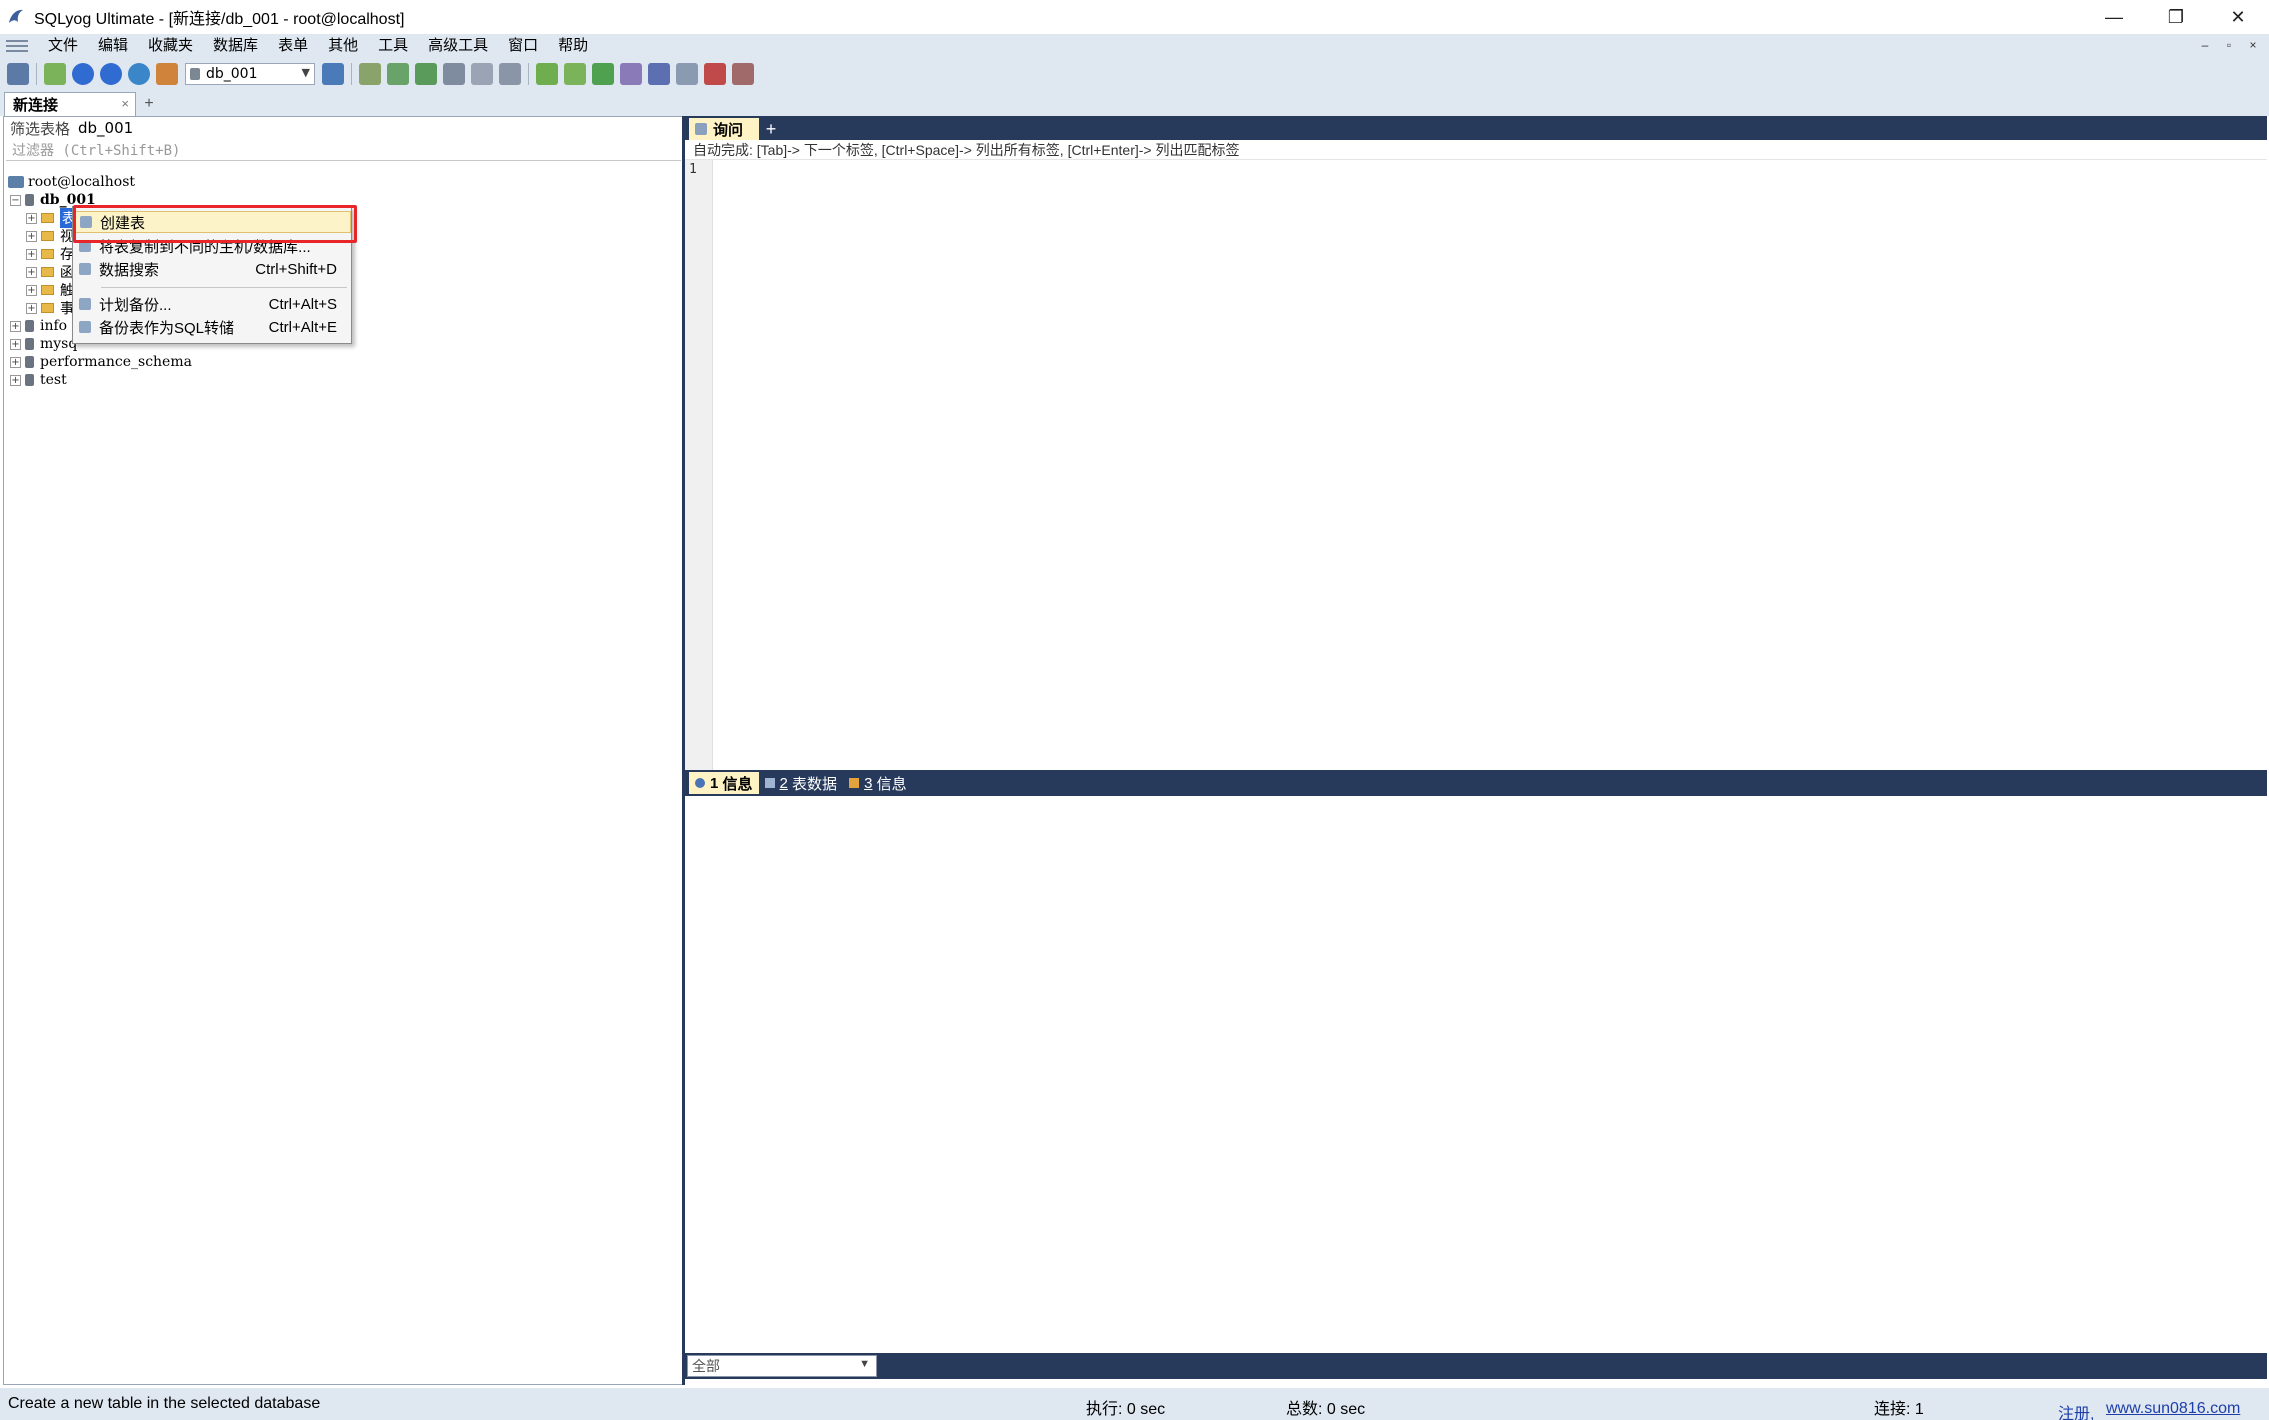 The height and width of the screenshot is (1420, 2269). I want to click on add-query-tab-button: +, so click(771, 129).